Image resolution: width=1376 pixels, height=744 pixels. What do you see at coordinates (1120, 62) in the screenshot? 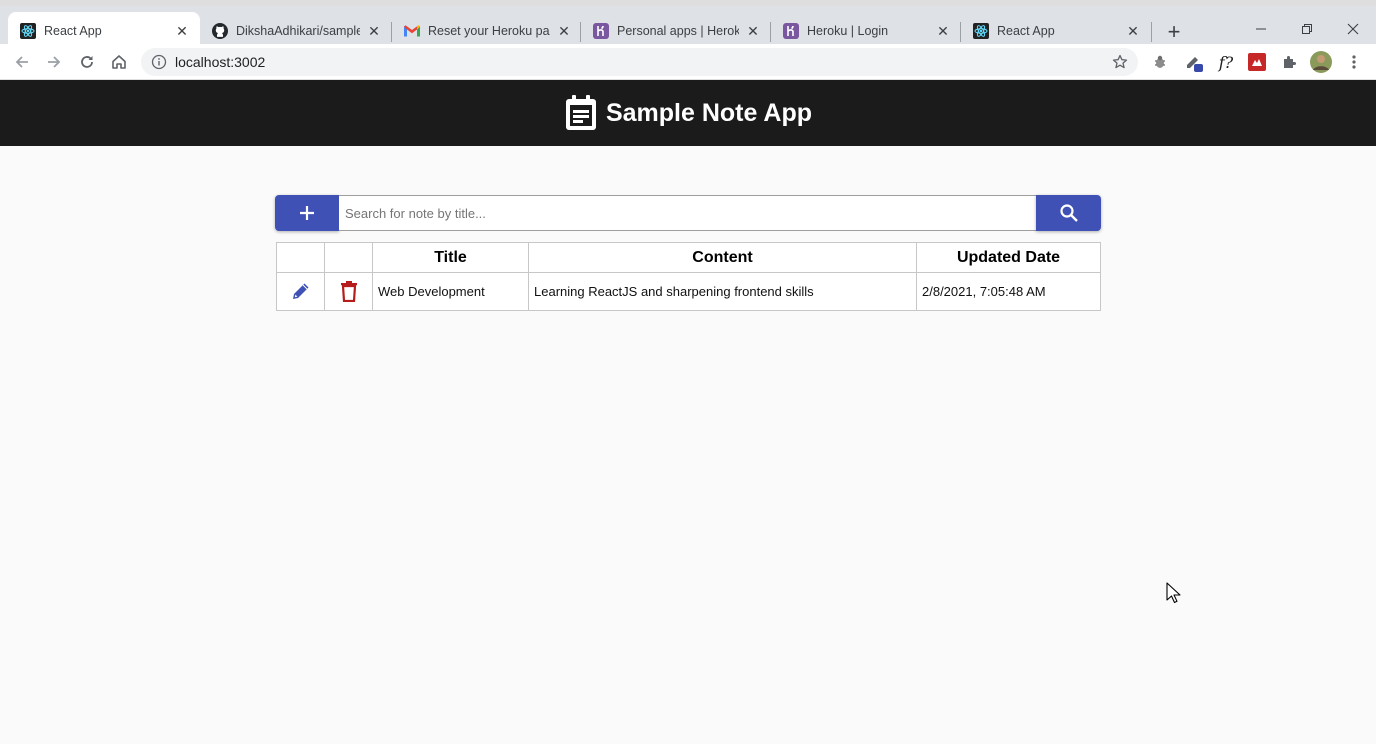
I see `star-icon` at bounding box center [1120, 62].